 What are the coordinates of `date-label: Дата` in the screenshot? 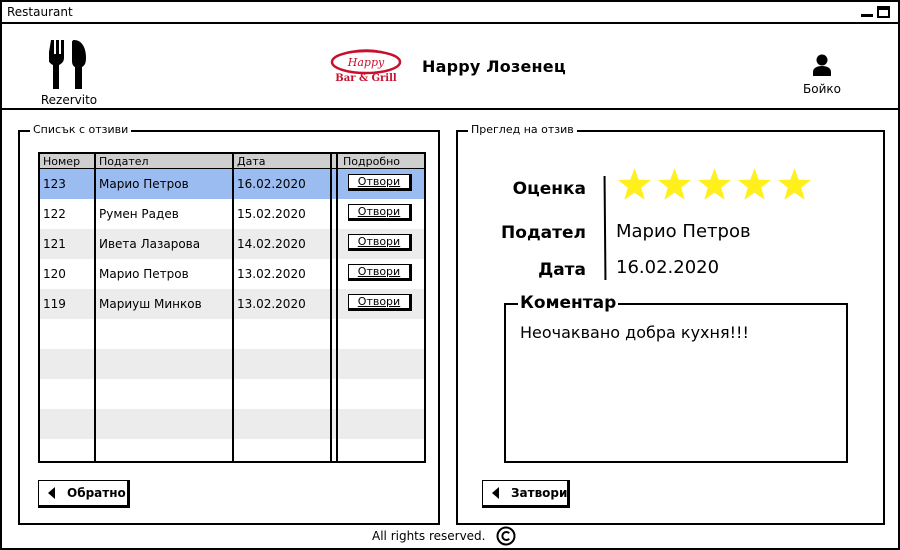 It's located at (562, 270).